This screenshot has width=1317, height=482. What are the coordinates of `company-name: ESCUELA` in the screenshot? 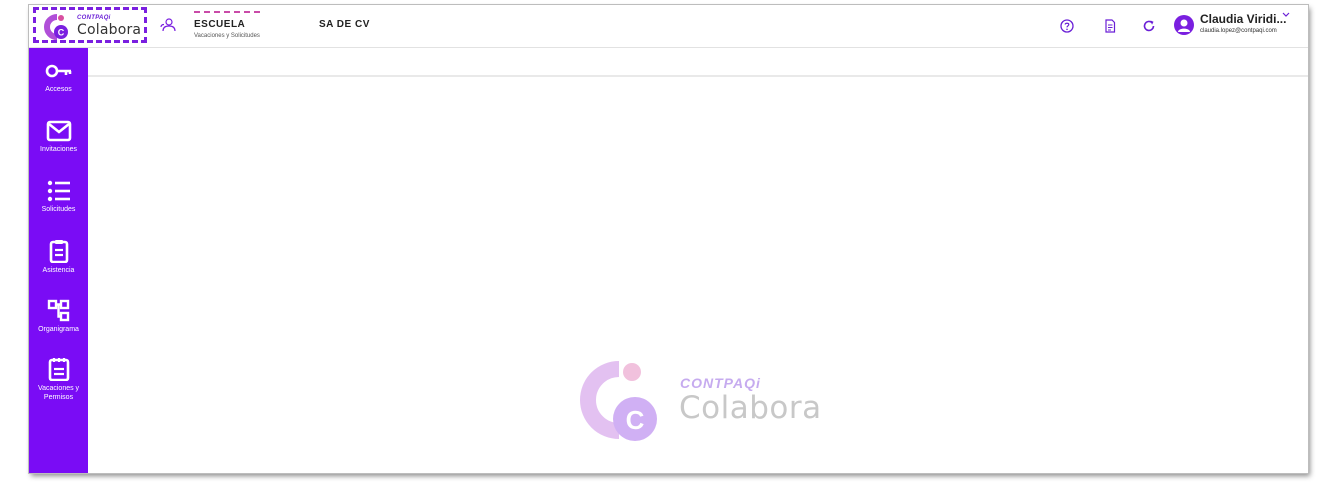 It's located at (220, 24).